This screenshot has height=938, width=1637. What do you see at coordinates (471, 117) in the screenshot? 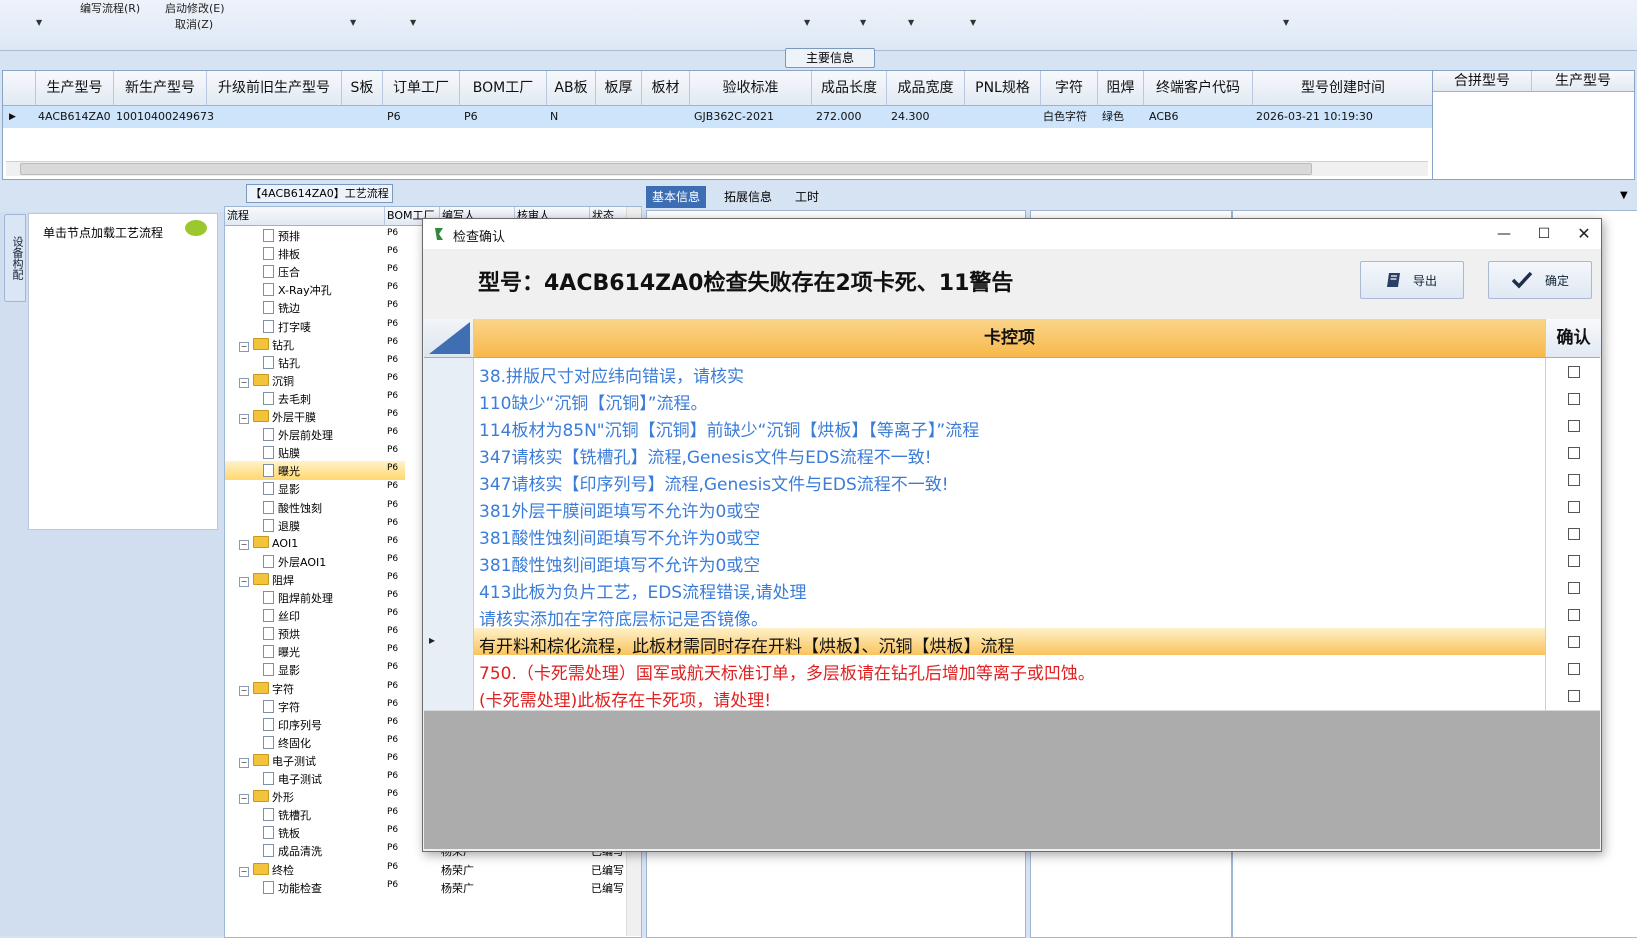
I see `cell-bom-factory: P6` at bounding box center [471, 117].